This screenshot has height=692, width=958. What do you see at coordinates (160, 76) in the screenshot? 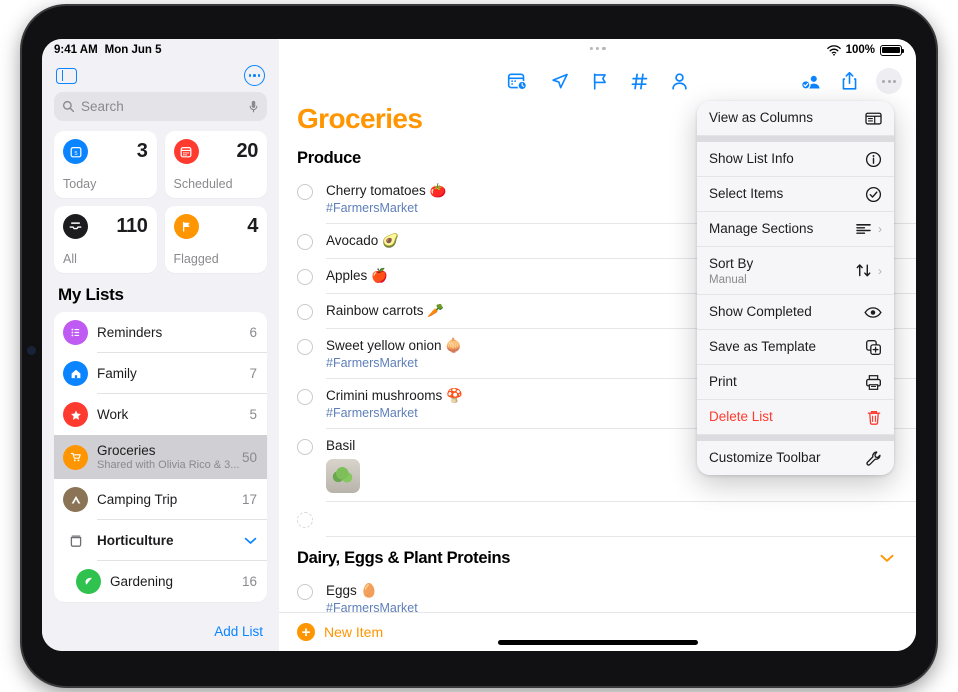
I see `sidebar-header` at bounding box center [160, 76].